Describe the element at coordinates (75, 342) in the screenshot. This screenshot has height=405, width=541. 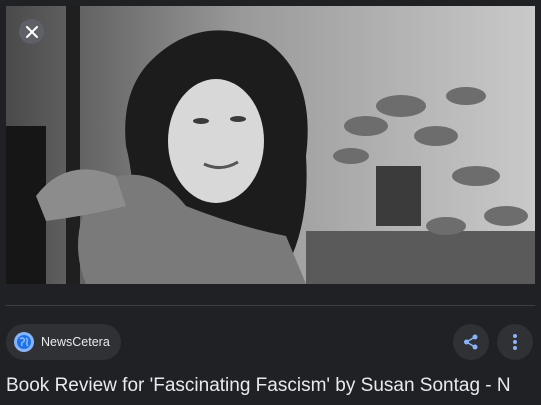
I see `source-name: NewsCetera` at that location.